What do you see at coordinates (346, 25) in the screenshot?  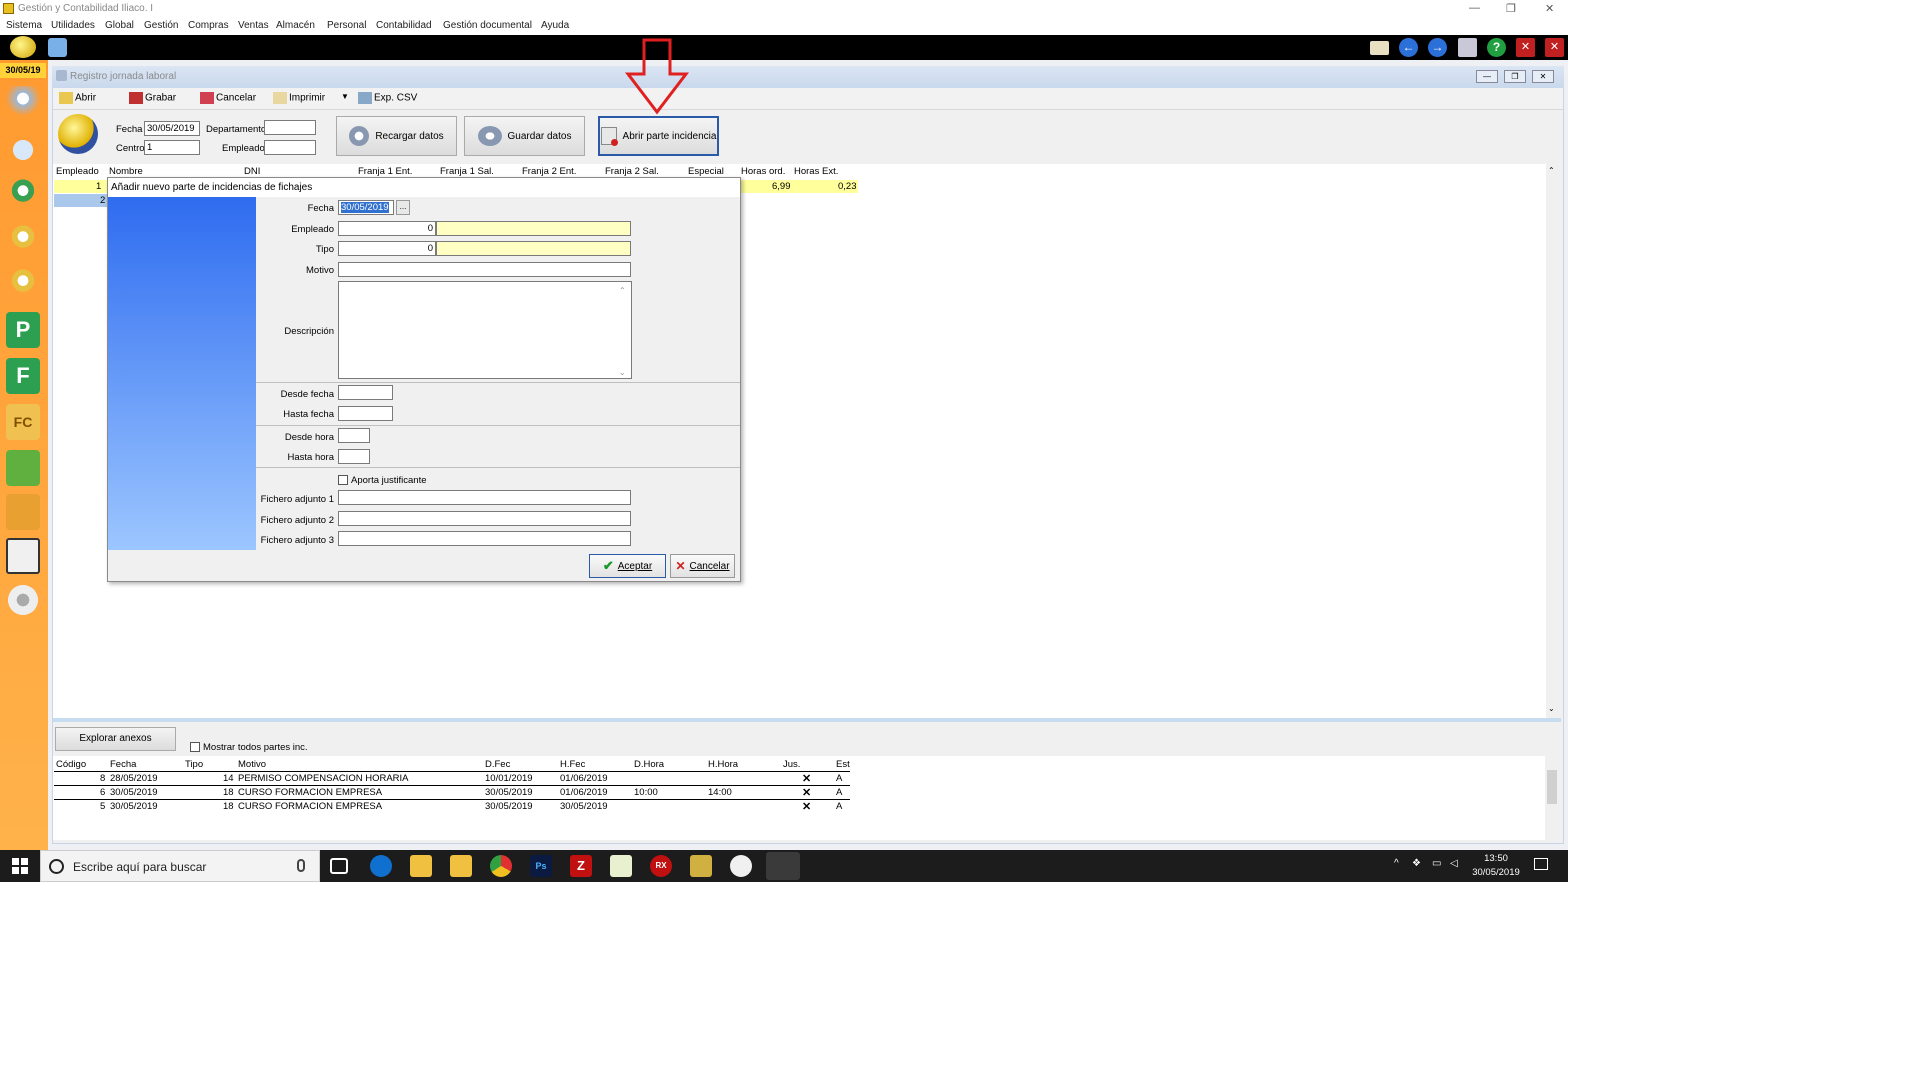 I see `menu-personal: Personal` at bounding box center [346, 25].